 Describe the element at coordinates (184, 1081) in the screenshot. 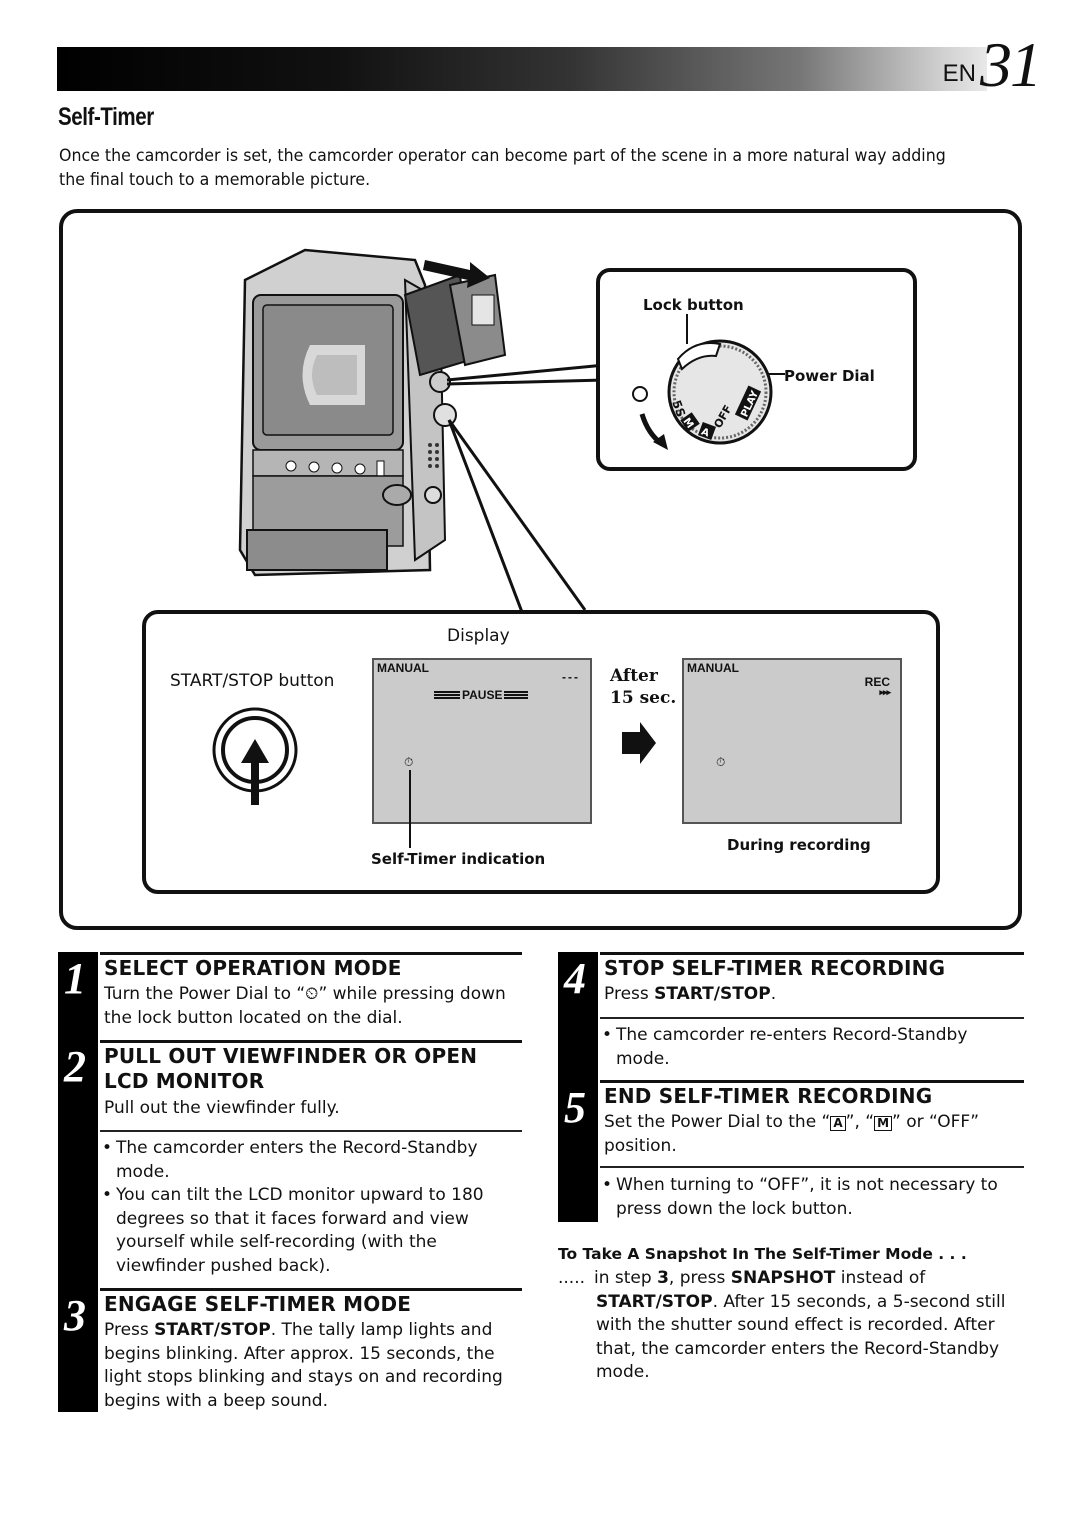

I see `step-heading-cont: LCD MONITOR` at that location.